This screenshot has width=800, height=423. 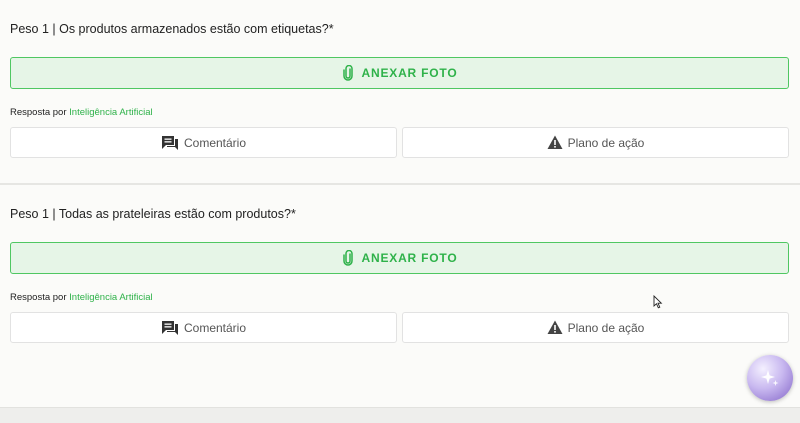 What do you see at coordinates (400, 415) in the screenshot?
I see `footer-strip` at bounding box center [400, 415].